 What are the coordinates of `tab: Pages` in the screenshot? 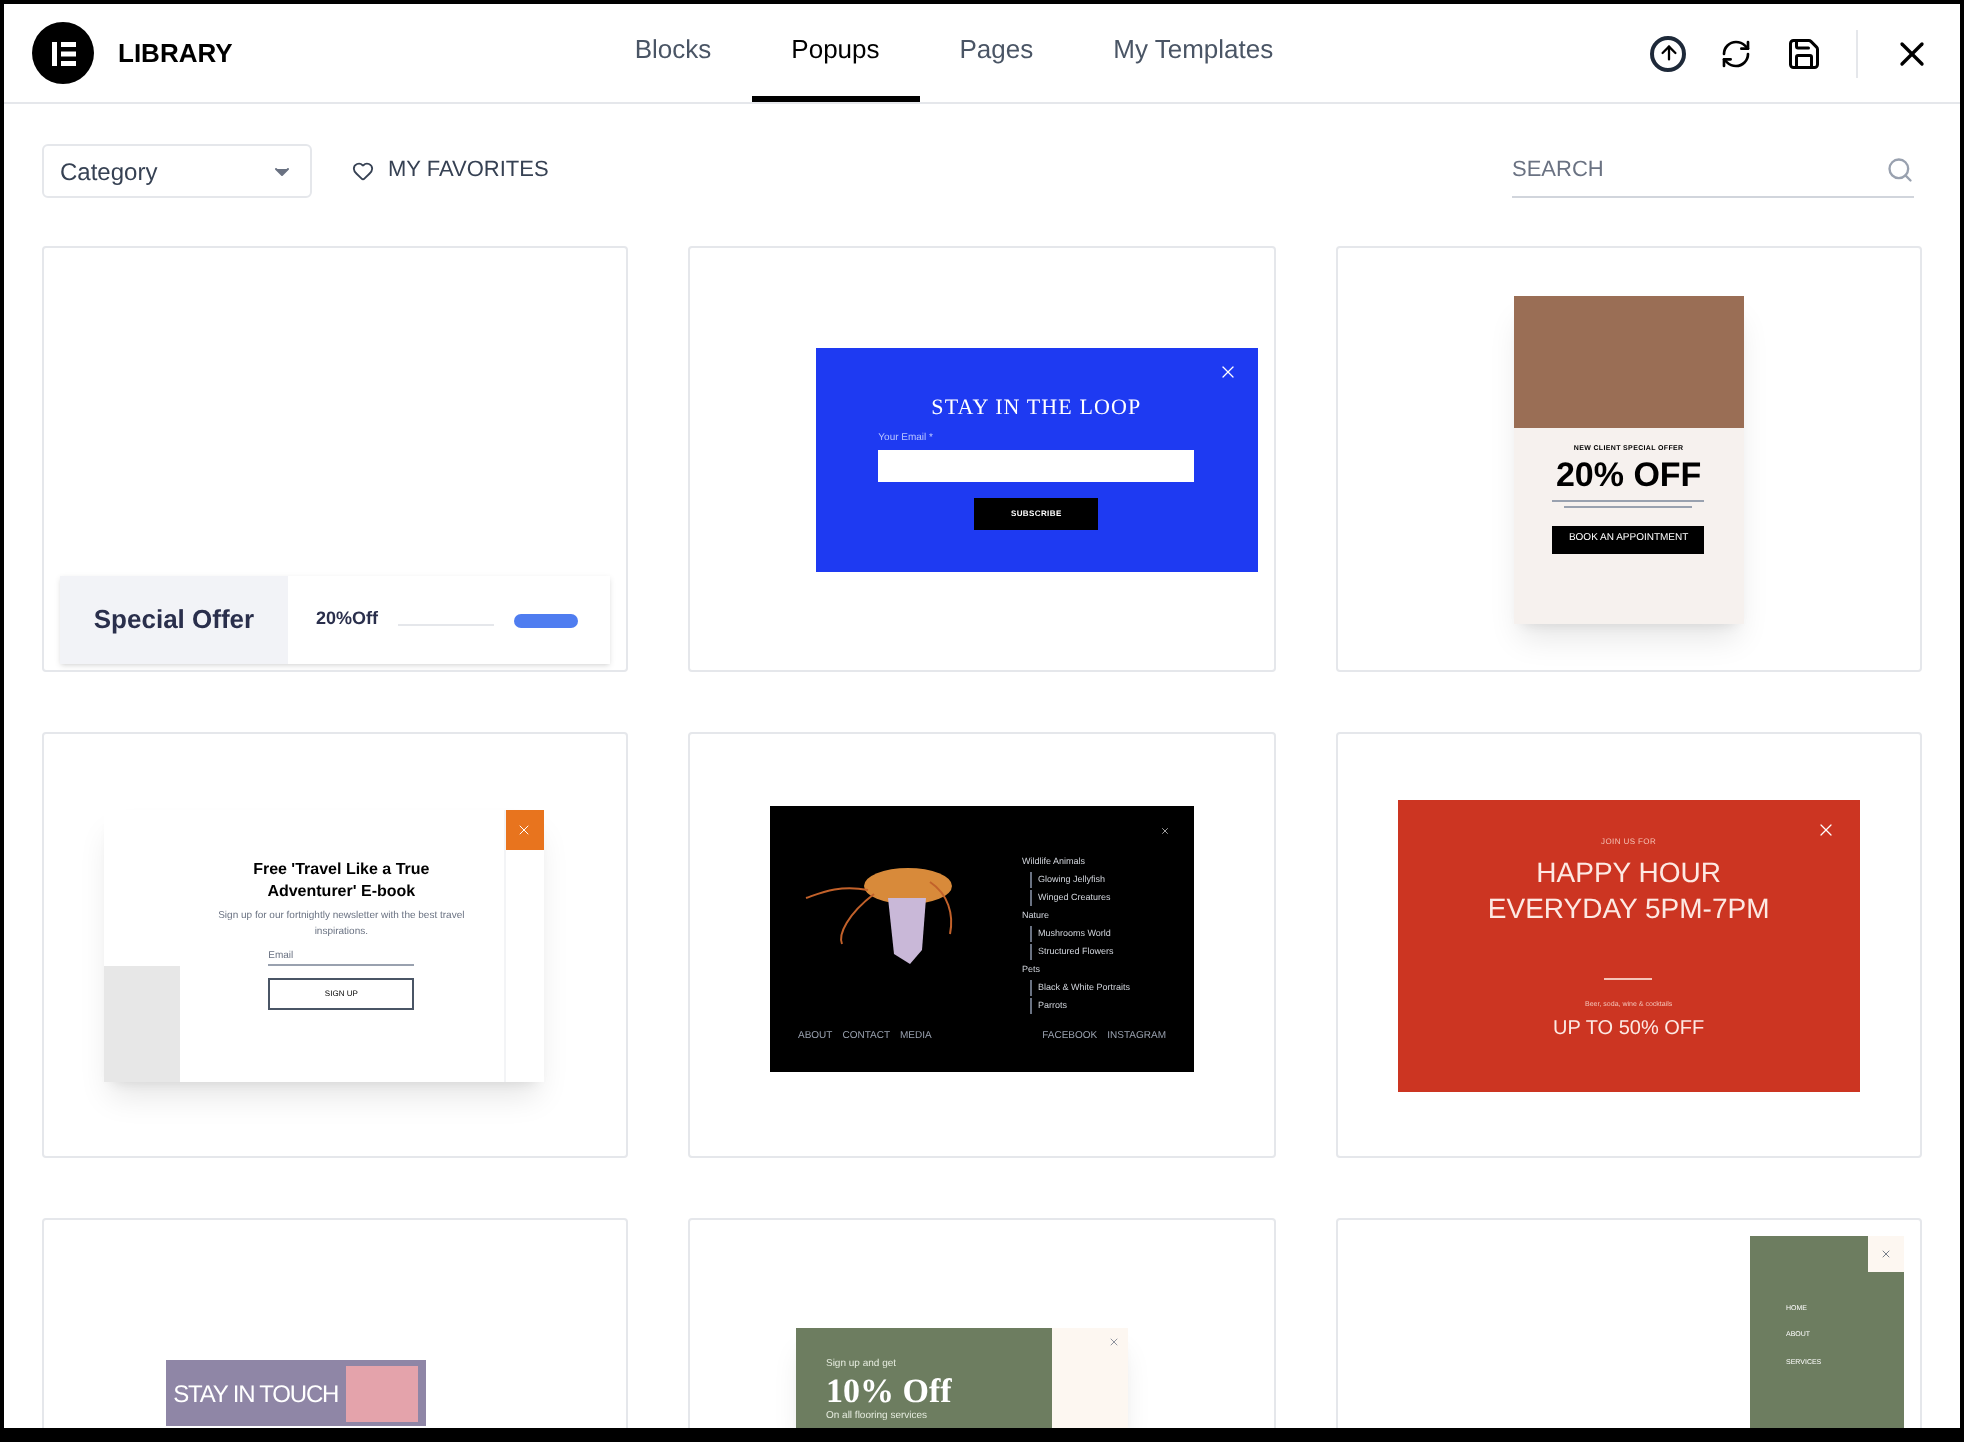 It's located at (996, 53).